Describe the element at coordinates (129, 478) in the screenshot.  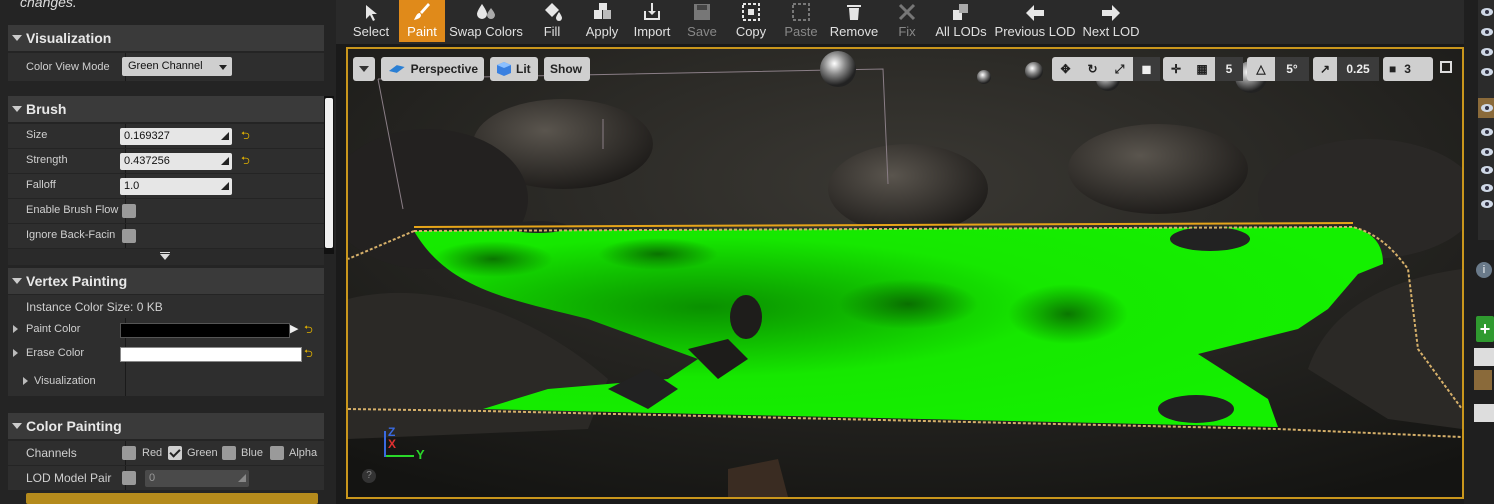
I see `lod-model-pair-checkbox` at that location.